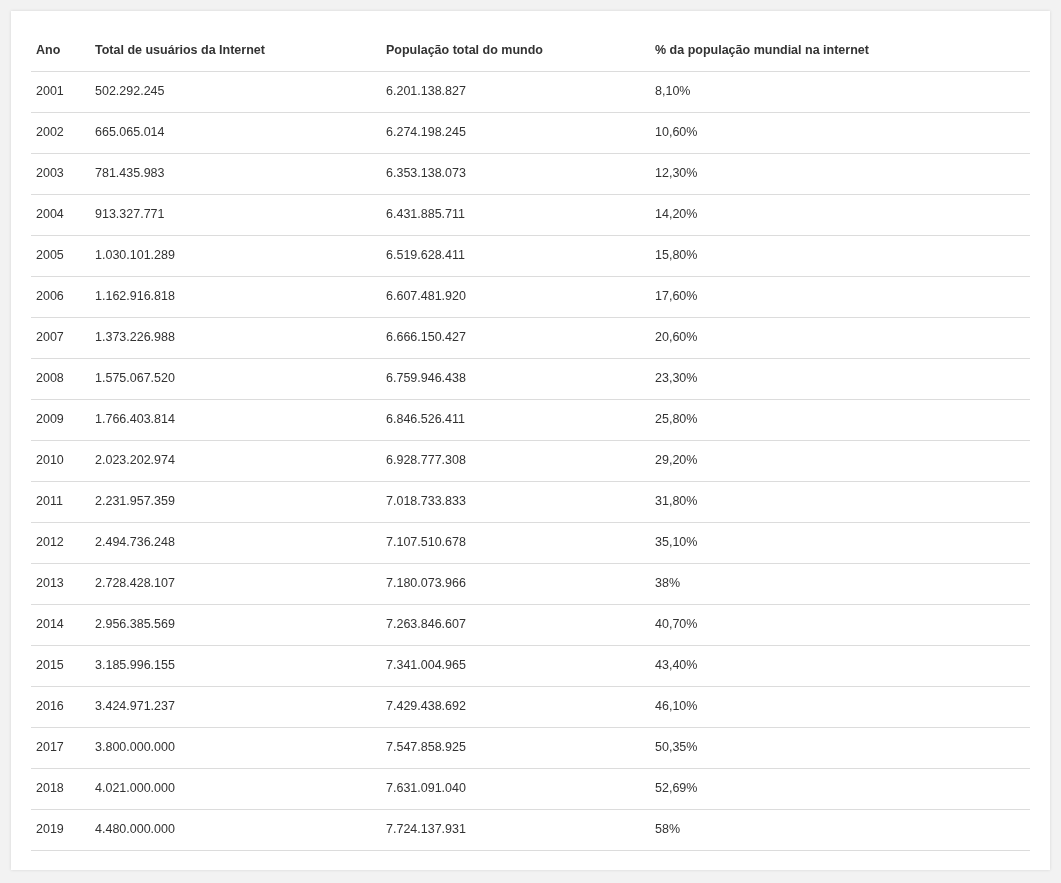 This screenshot has height=883, width=1061. What do you see at coordinates (515, 747) in the screenshot?
I see `table-cell: 7.547.858.925` at bounding box center [515, 747].